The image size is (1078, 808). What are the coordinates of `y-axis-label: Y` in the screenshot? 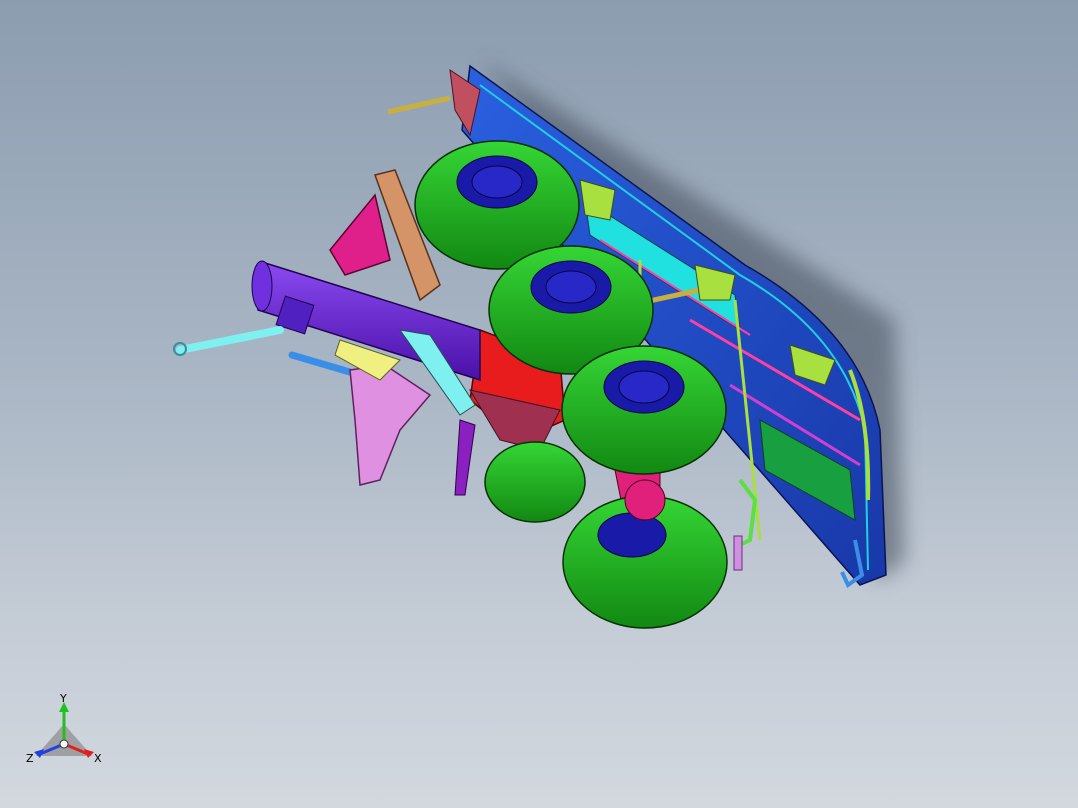 It's located at (63, 699).